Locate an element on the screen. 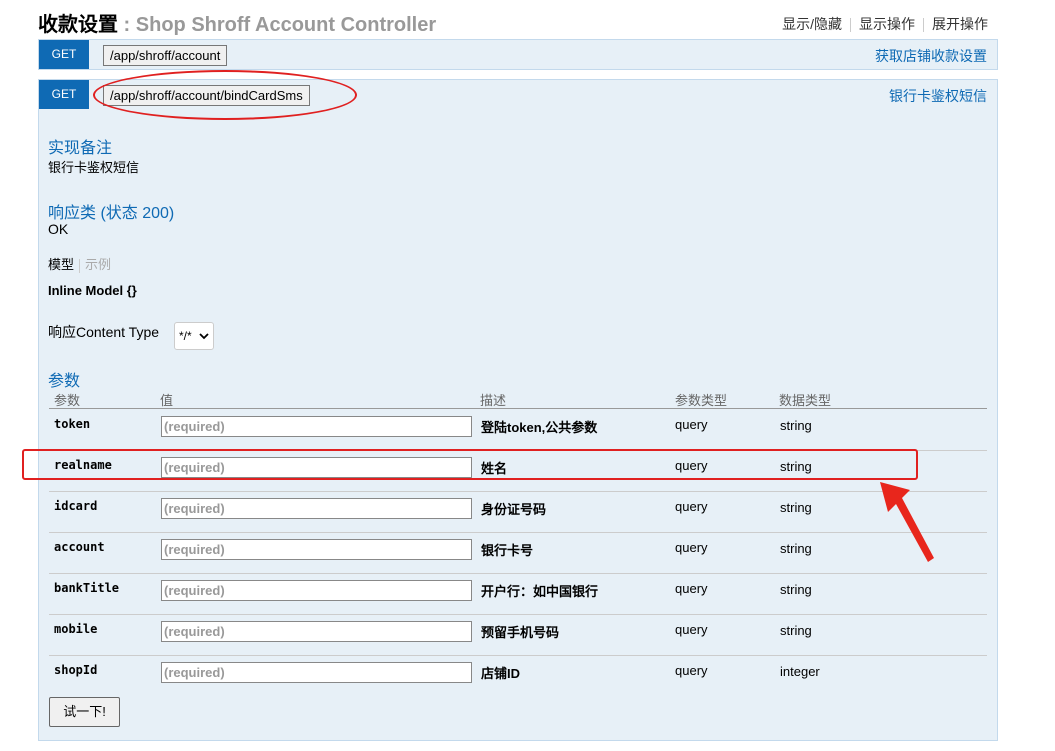 This screenshot has width=1055, height=751. param-name: idcard is located at coordinates (76, 506).